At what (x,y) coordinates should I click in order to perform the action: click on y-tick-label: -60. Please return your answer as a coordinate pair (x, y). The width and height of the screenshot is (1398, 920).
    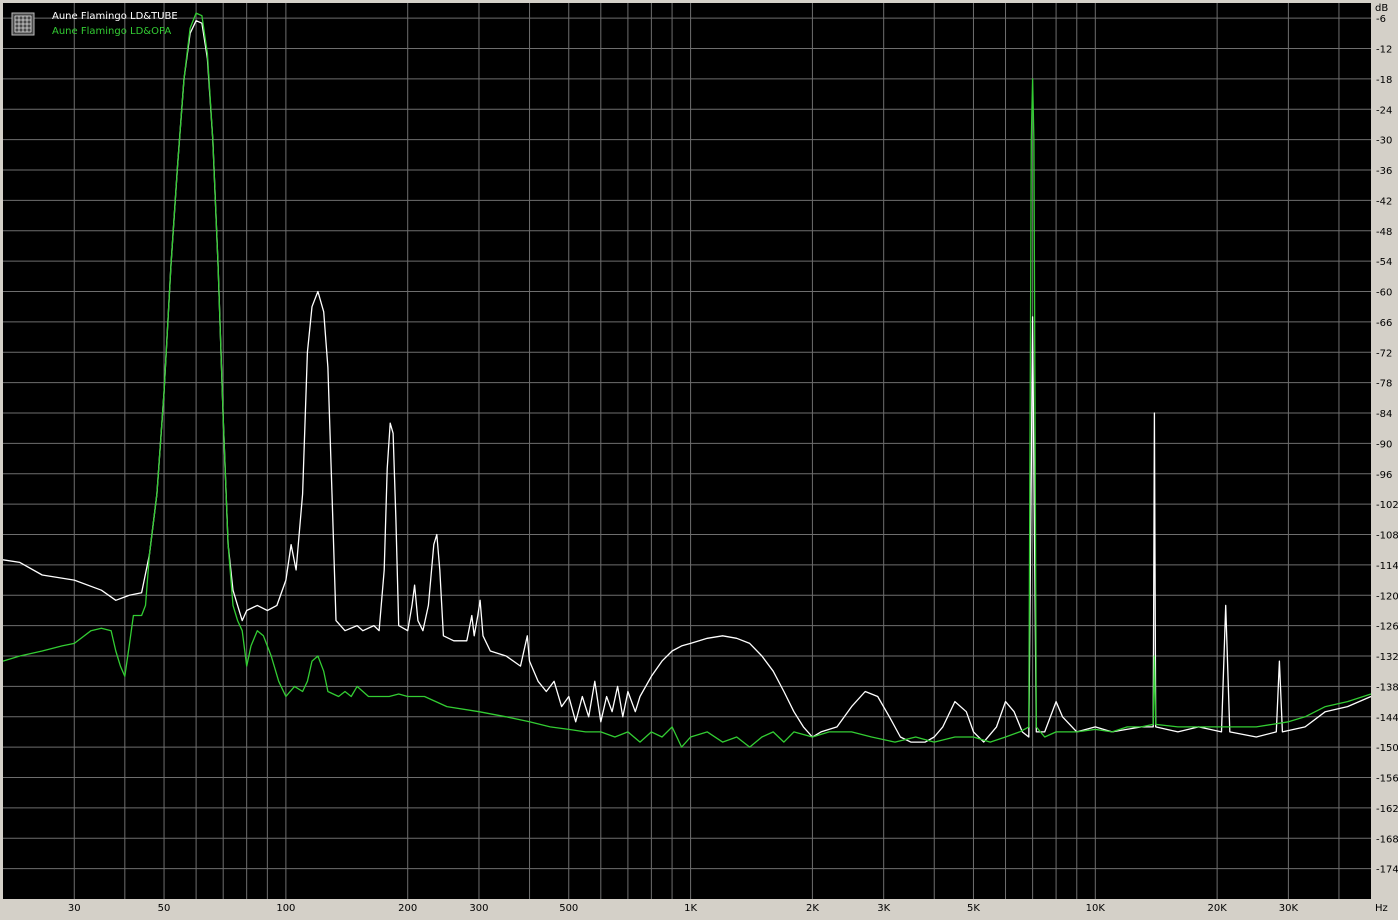
    Looking at the image, I should click on (1384, 293).